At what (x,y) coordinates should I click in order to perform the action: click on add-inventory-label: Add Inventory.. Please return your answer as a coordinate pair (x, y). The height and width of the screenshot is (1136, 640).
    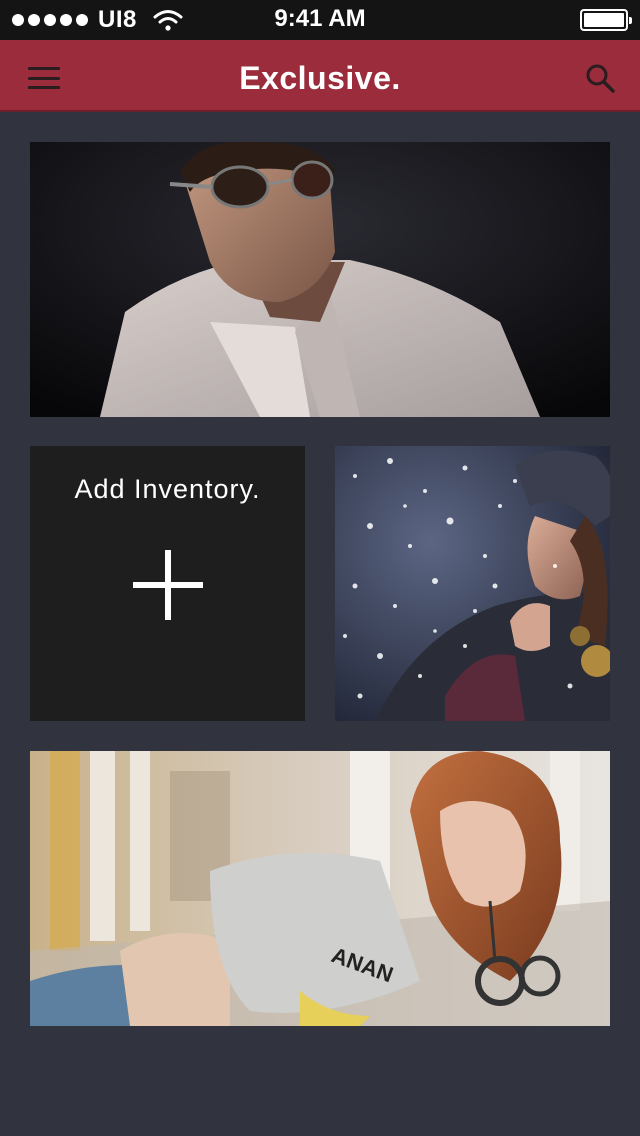
    Looking at the image, I should click on (167, 489).